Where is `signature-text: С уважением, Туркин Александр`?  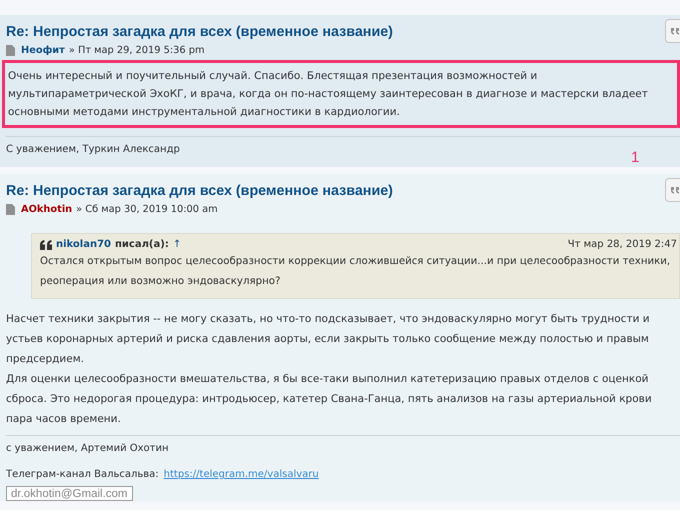 signature-text: С уважением, Туркин Александр is located at coordinates (93, 149).